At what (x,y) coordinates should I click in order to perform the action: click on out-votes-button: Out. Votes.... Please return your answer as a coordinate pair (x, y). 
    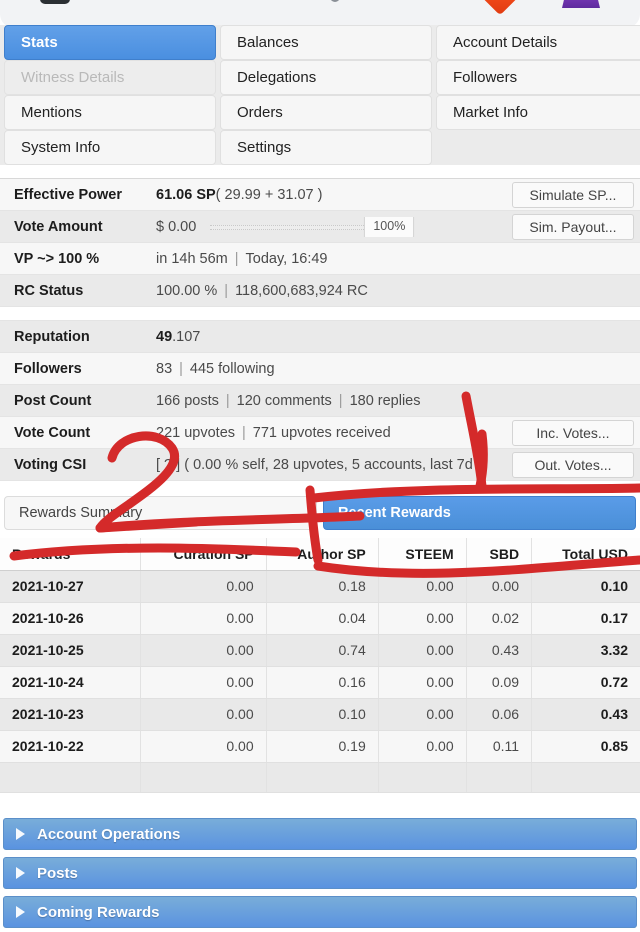
    Looking at the image, I should click on (573, 465).